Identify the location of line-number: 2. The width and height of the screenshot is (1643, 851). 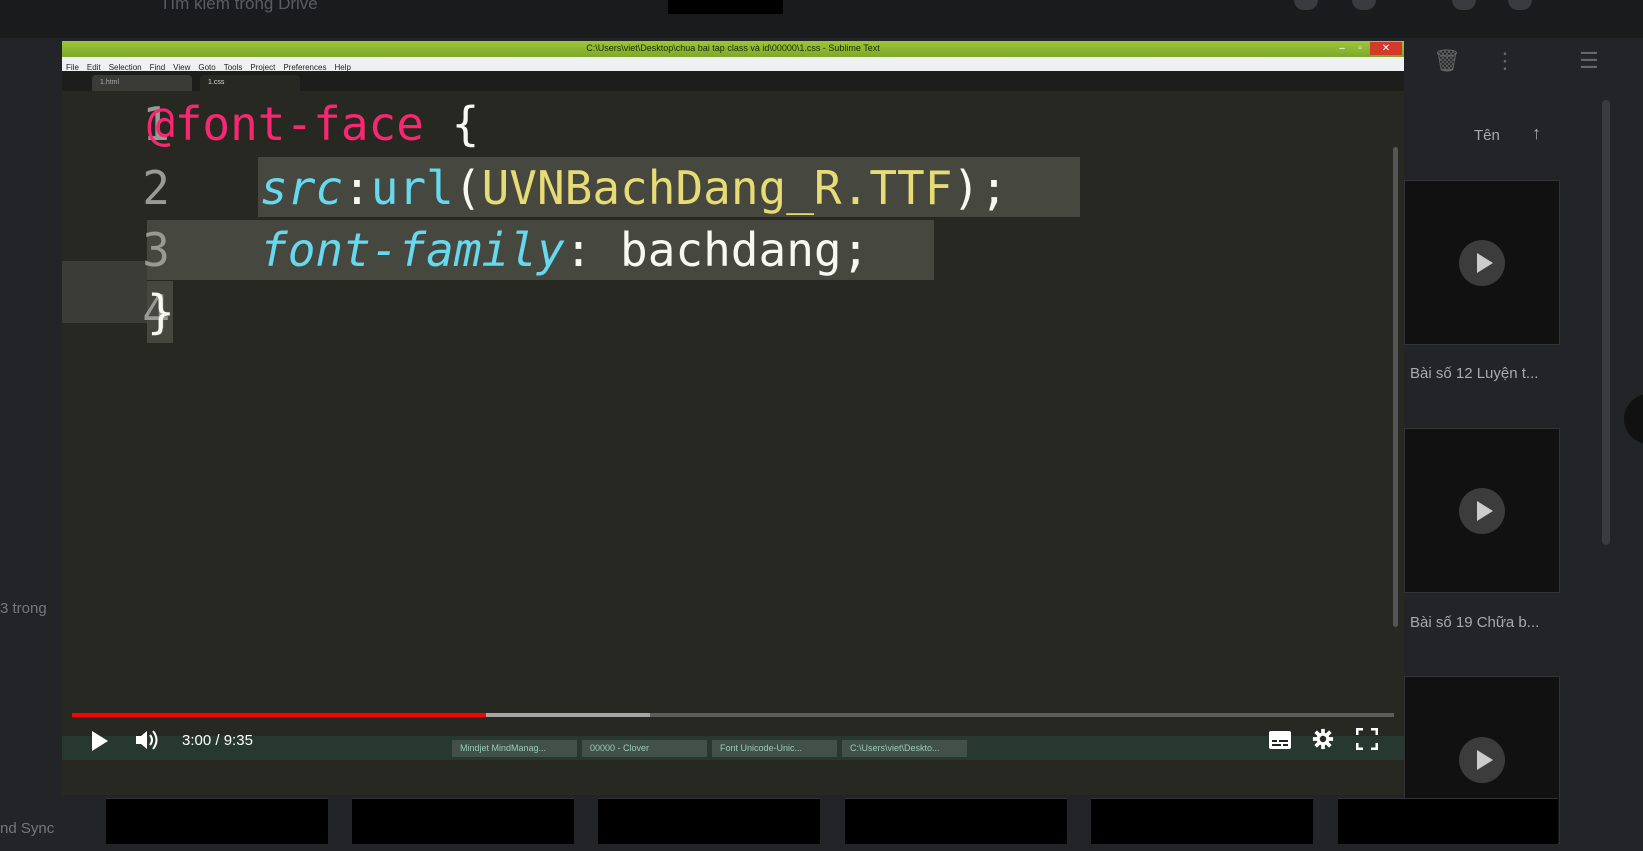
(156, 188).